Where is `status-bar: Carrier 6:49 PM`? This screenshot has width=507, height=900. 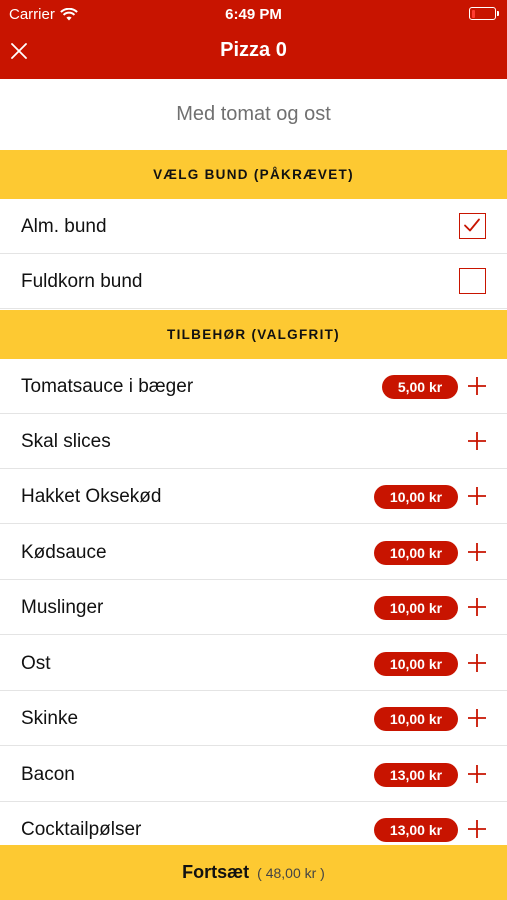 status-bar: Carrier 6:49 PM is located at coordinates (253, 14).